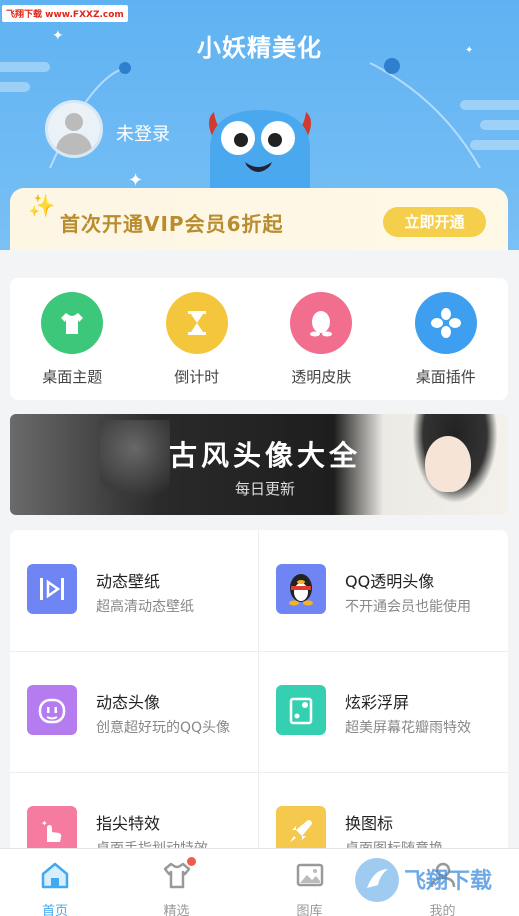  I want to click on svg-text: 飞翔下载, so click(448, 880).